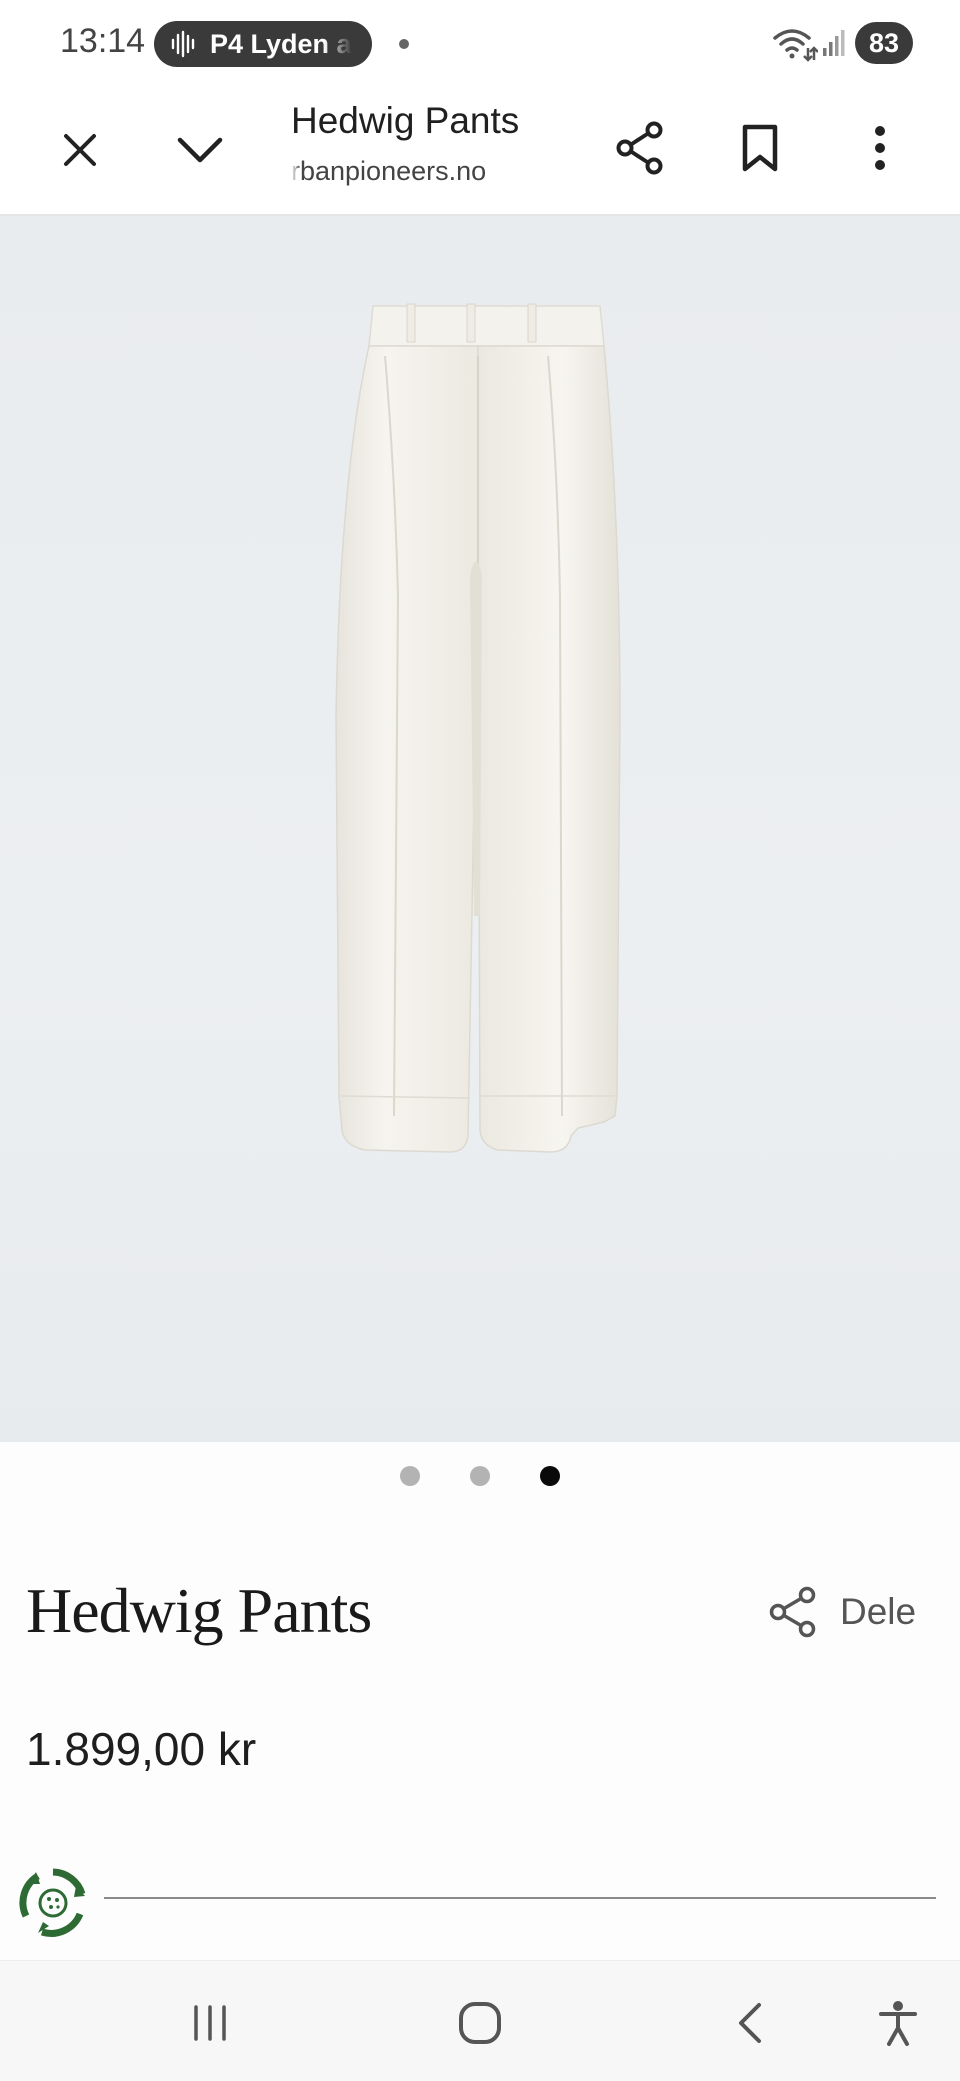 The image size is (960, 2081). What do you see at coordinates (884, 43) in the screenshot?
I see `battery-icon: 83` at bounding box center [884, 43].